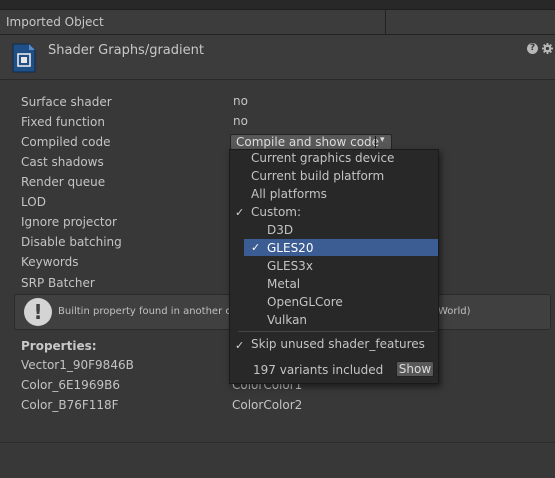 The height and width of the screenshot is (478, 555). I want to click on shader-file-icon, so click(24, 58).